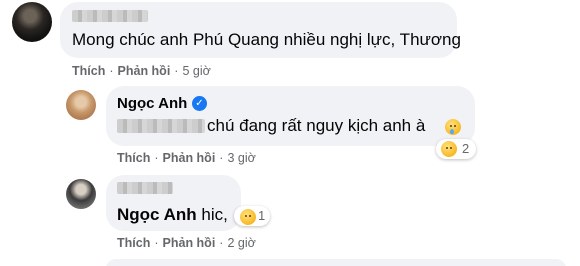 The image size is (580, 266). What do you see at coordinates (199, 103) in the screenshot?
I see `verified-badge-icon: ✓` at bounding box center [199, 103].